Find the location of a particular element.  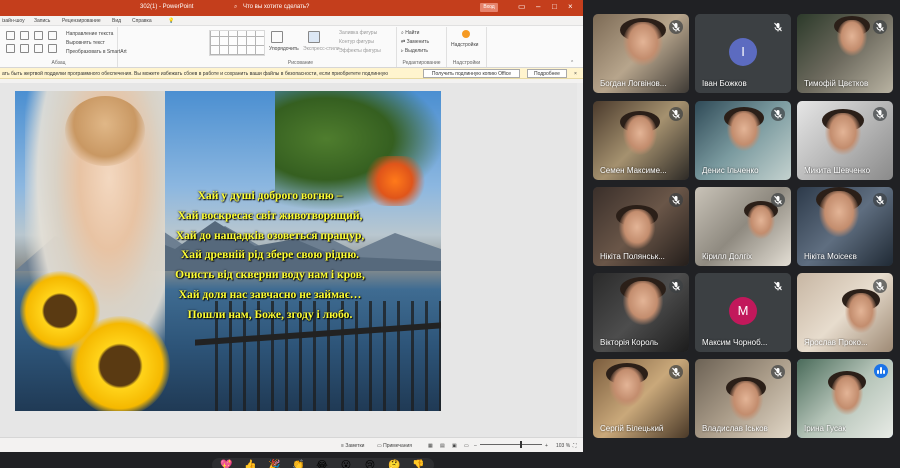

participant-tile: Вікторія Король is located at coordinates (641, 312).